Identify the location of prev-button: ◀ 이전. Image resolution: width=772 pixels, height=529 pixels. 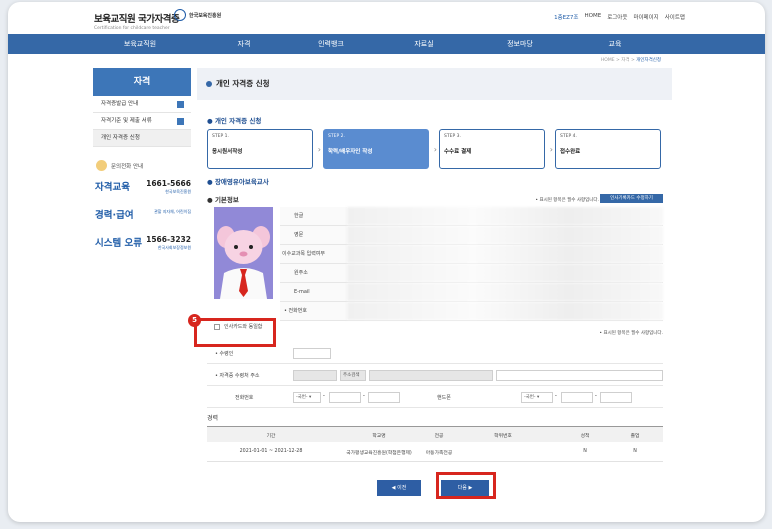
(399, 488).